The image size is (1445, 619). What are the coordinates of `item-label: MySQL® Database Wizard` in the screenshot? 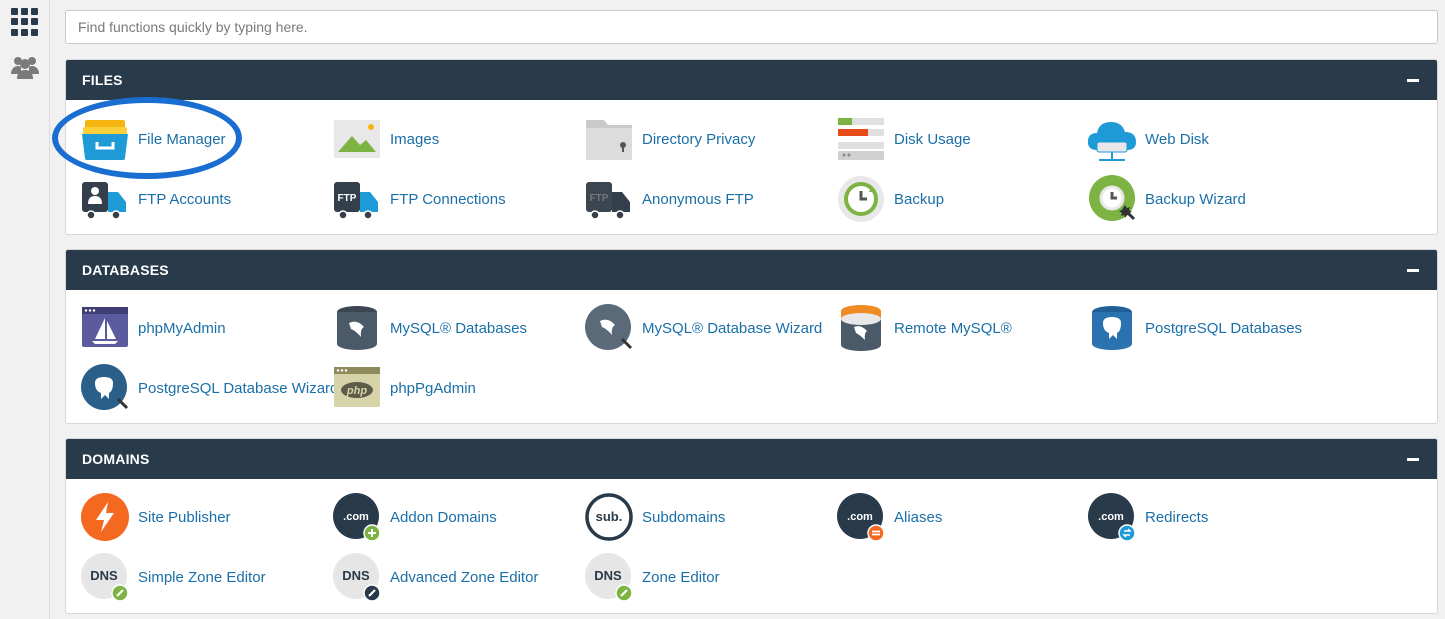 It's located at (732, 328).